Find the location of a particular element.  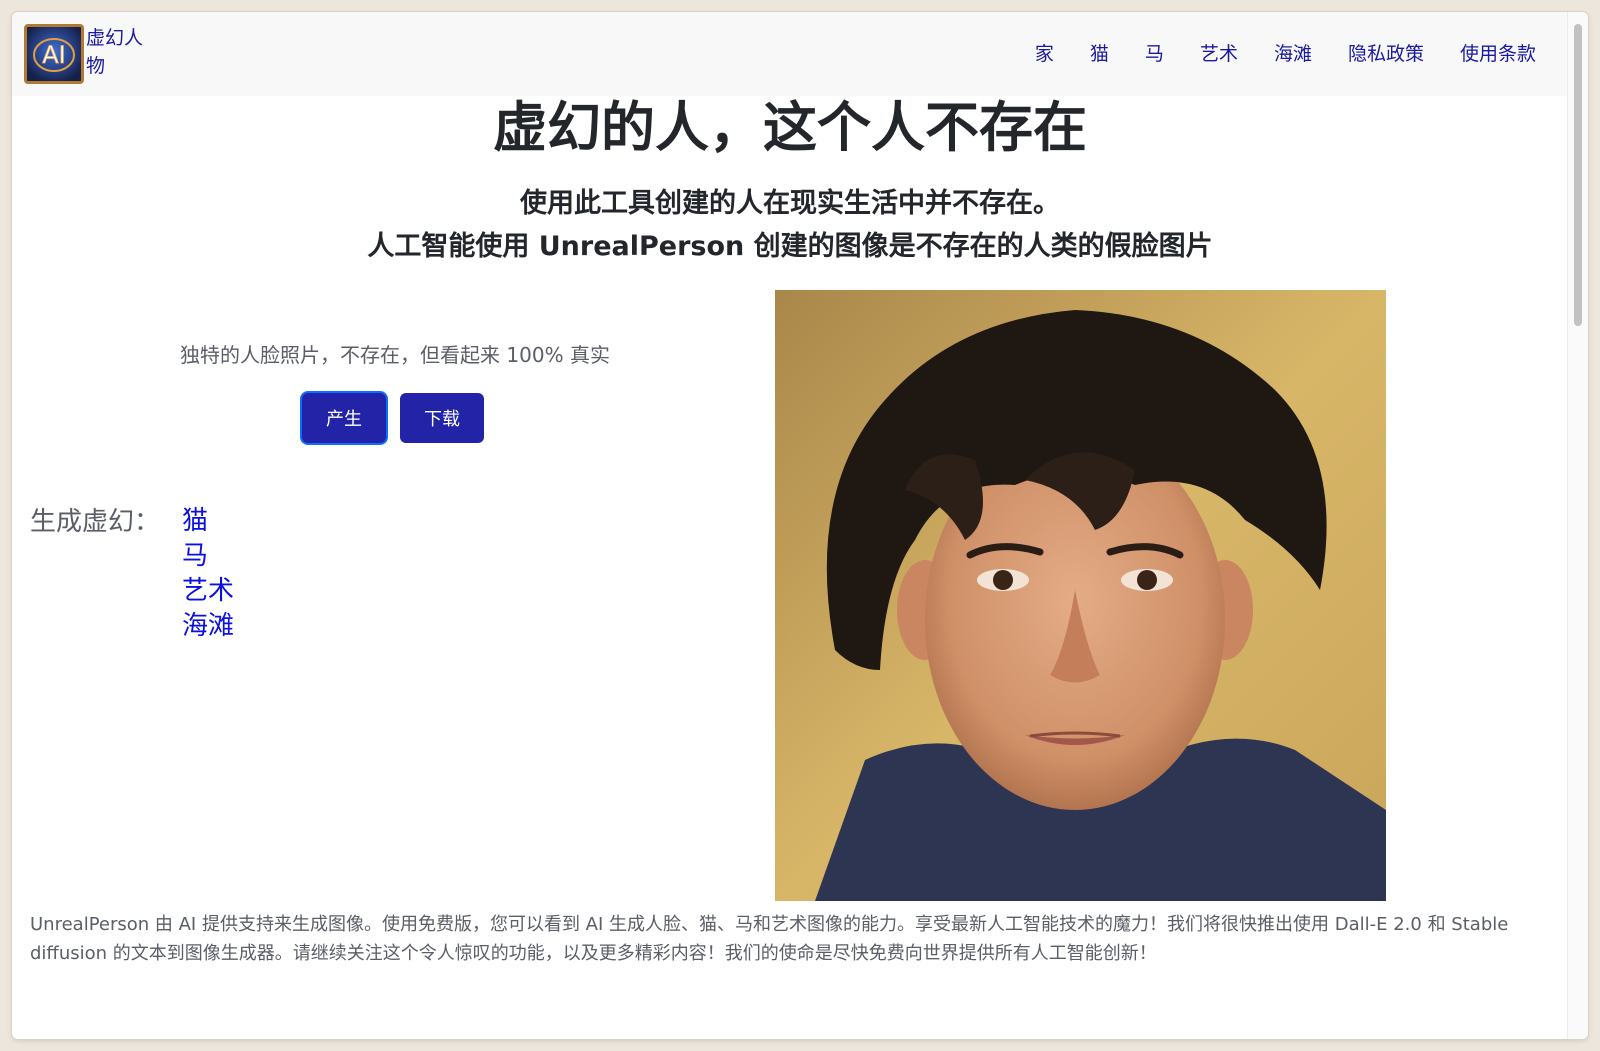

brand-name: 虚幻人物 is located at coordinates (119, 52).